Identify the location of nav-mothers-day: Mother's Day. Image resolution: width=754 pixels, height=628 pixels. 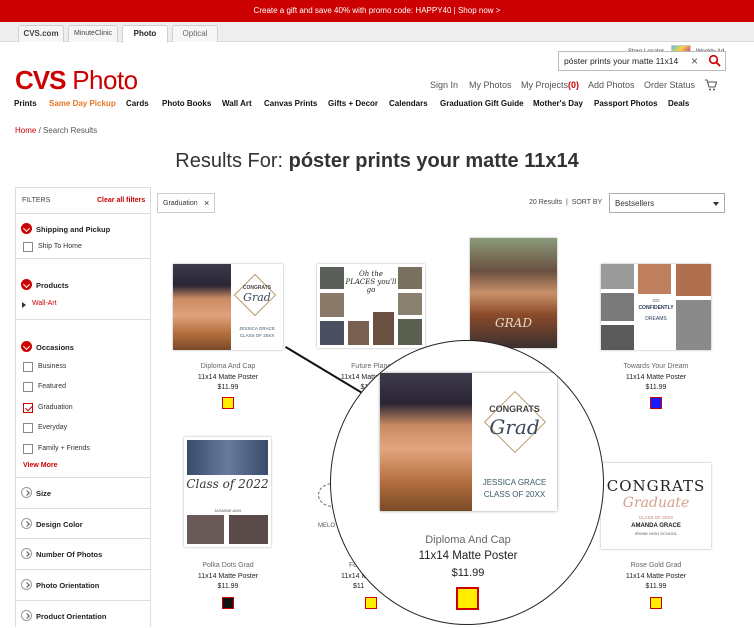
(558, 103).